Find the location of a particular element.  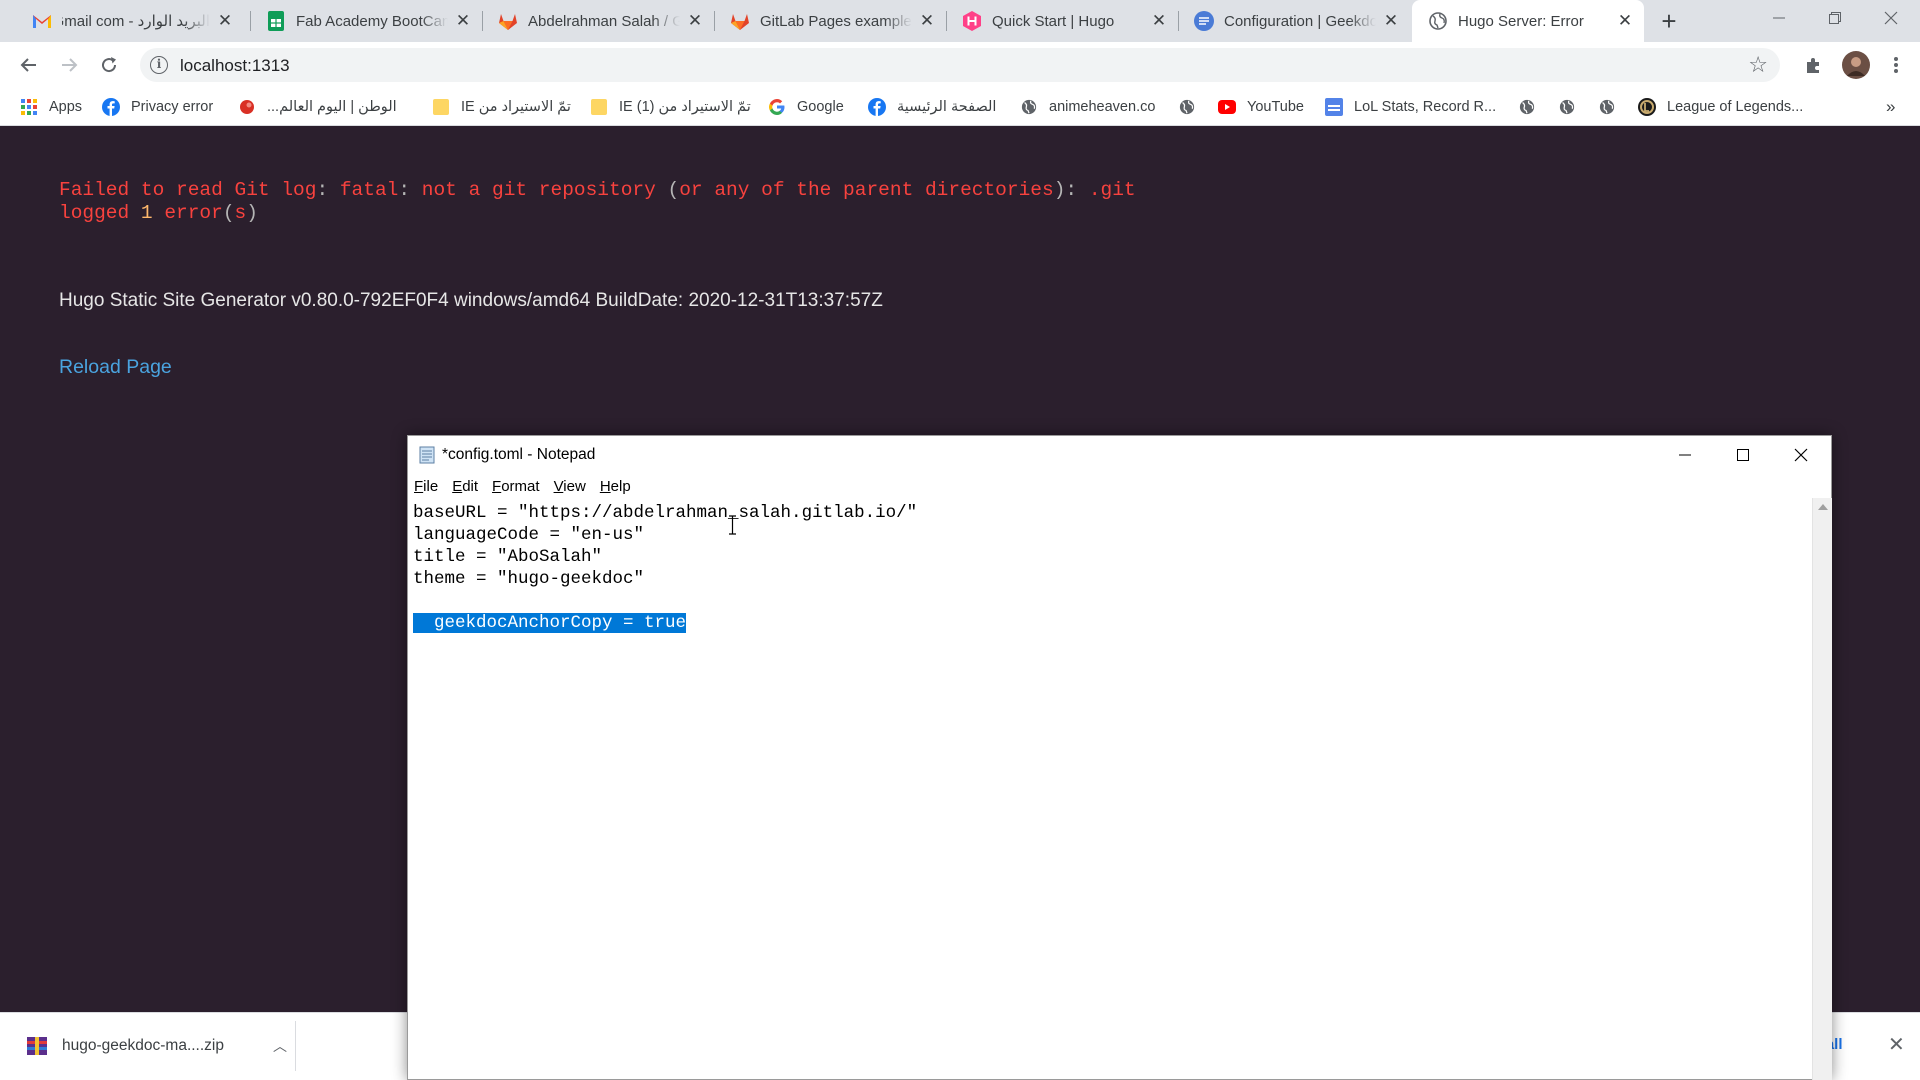

vertical-scrollbar is located at coordinates (1822, 789).